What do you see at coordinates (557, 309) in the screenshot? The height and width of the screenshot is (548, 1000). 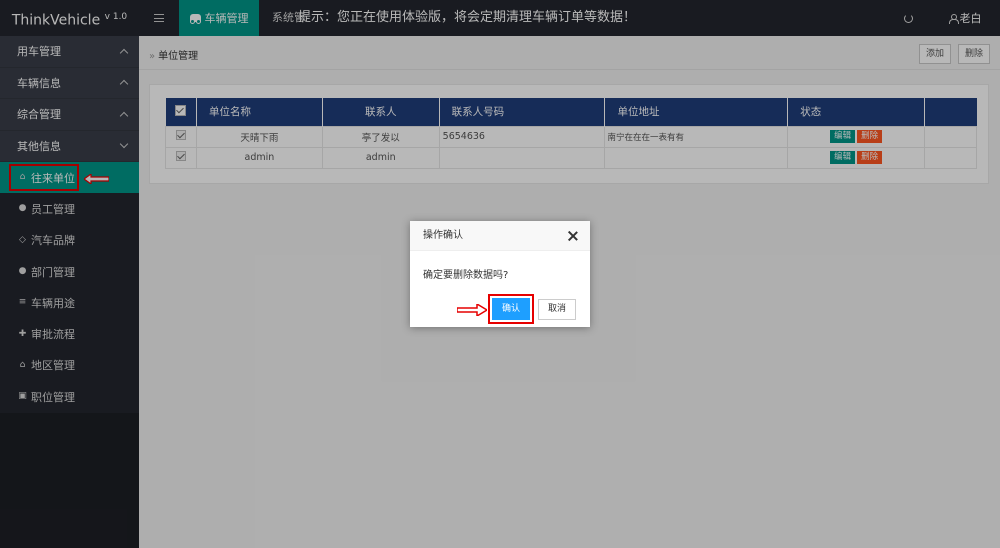 I see `cancel-button: 取消` at bounding box center [557, 309].